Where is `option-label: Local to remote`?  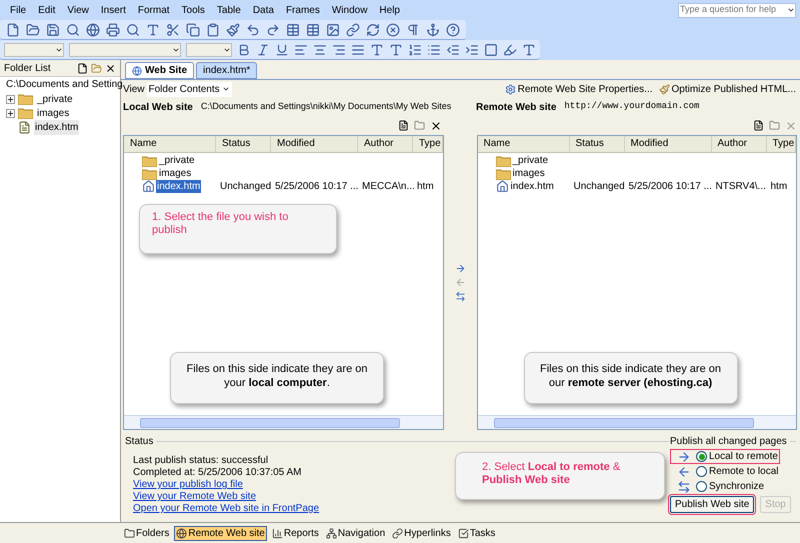 option-label: Local to remote is located at coordinates (743, 456).